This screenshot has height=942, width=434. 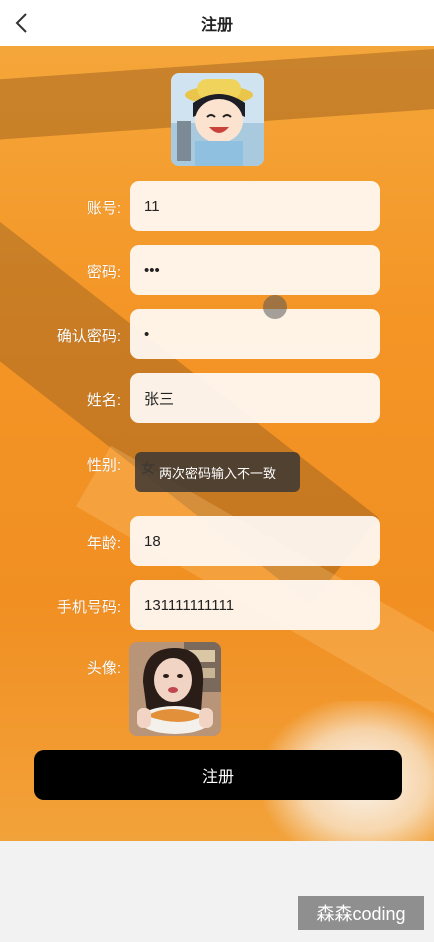 What do you see at coordinates (275, 307) in the screenshot?
I see `touch-indicator` at bounding box center [275, 307].